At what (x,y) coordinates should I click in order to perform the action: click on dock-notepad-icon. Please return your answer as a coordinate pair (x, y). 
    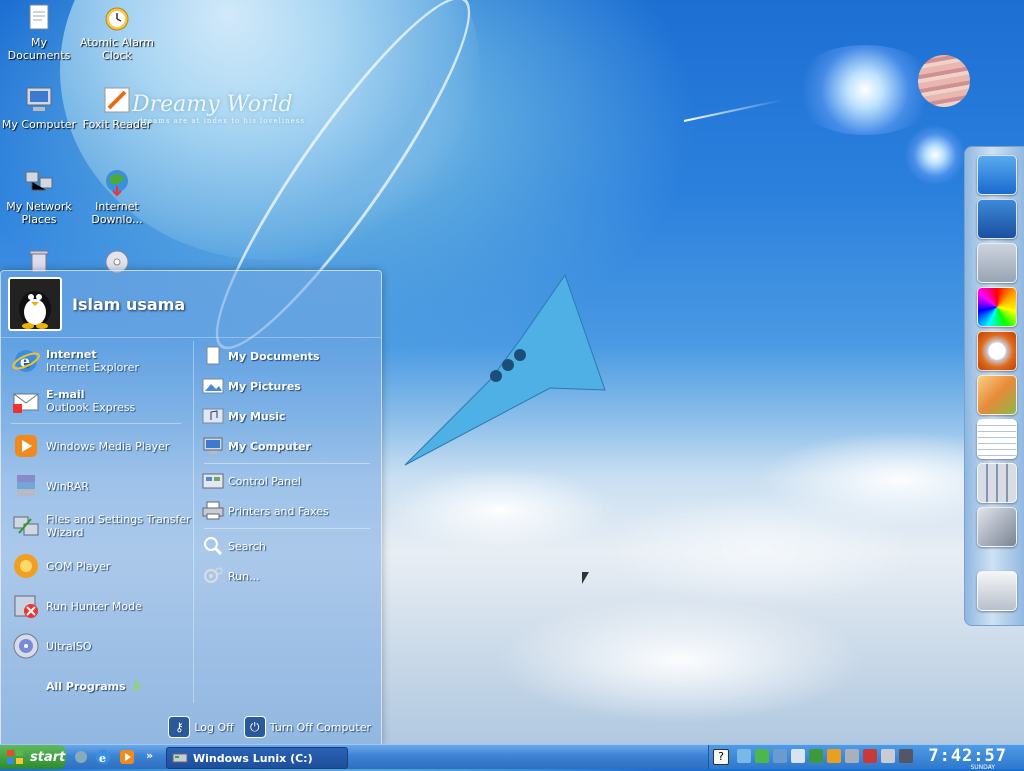
    Looking at the image, I should click on (997, 439).